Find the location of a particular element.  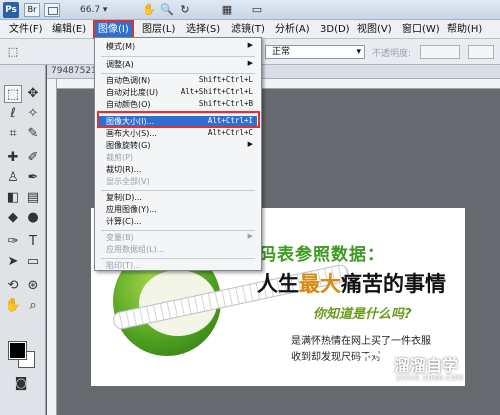

grid-icon: ▦ is located at coordinates (227, 10).